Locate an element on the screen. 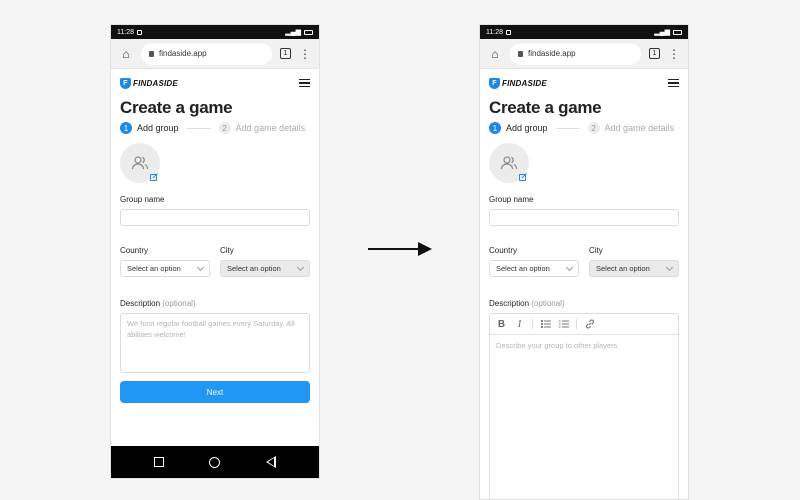 This screenshot has height=500, width=800. bullet-list-icon is located at coordinates (545, 324).